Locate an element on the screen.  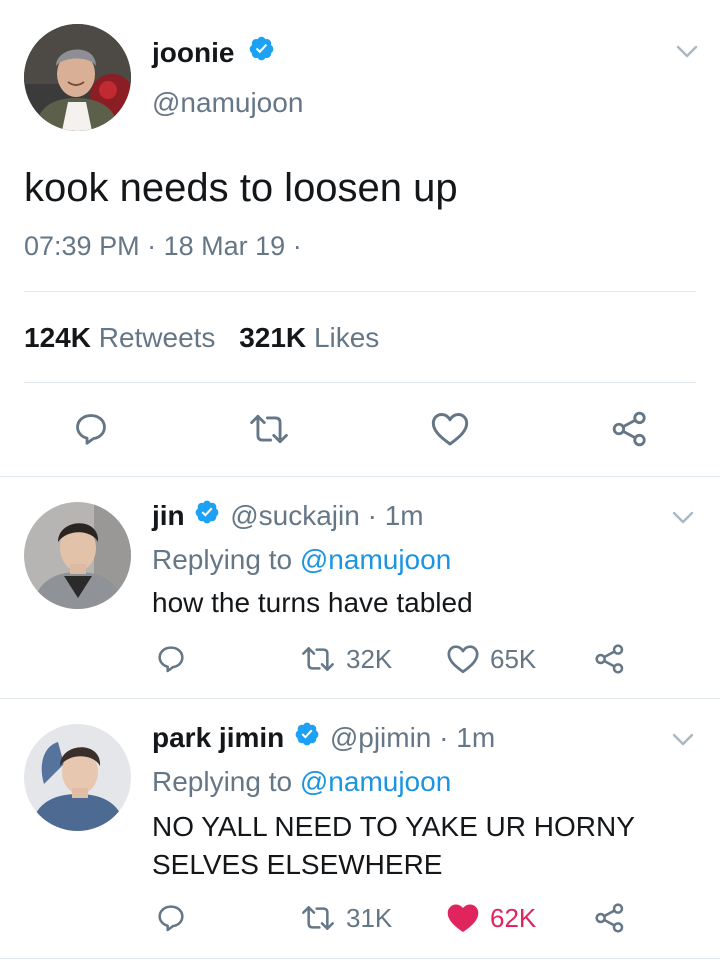
author-row: joonie is located at coordinates (213, 54).